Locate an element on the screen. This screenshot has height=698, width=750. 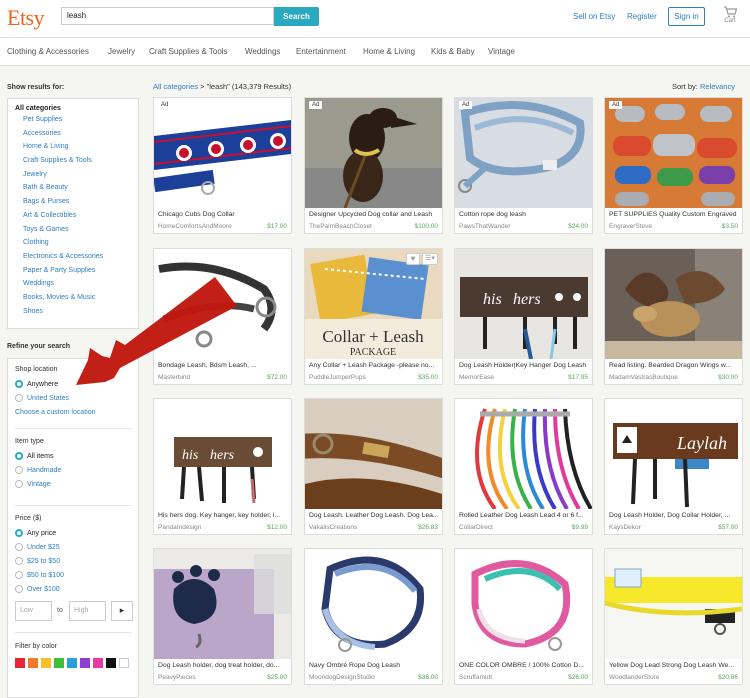
listing-shop: VakalisCreations is located at coordinates (354, 527).